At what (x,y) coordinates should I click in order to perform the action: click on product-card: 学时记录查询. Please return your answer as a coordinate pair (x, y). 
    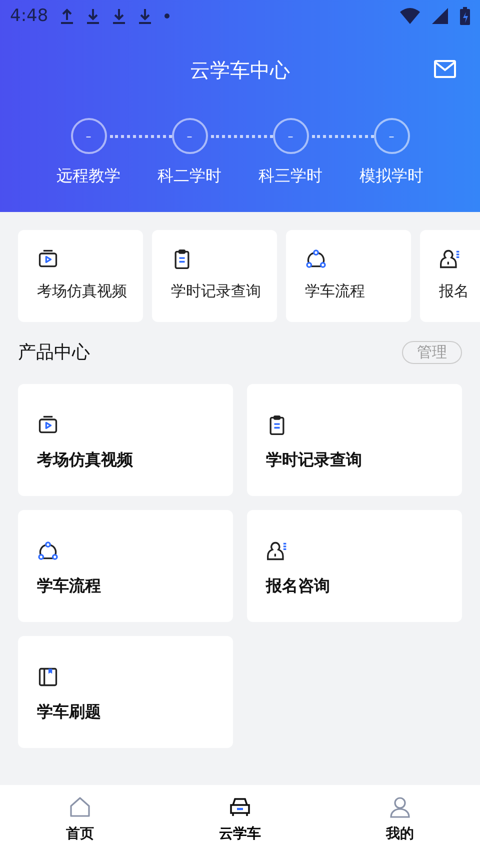
    Looking at the image, I should click on (354, 440).